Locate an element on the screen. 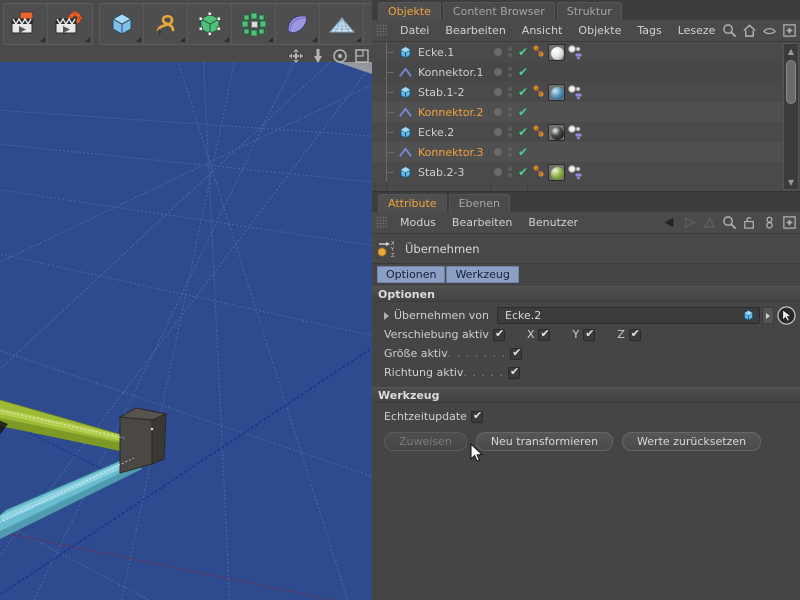  source-object-field: Ecke.2 is located at coordinates (628, 315).